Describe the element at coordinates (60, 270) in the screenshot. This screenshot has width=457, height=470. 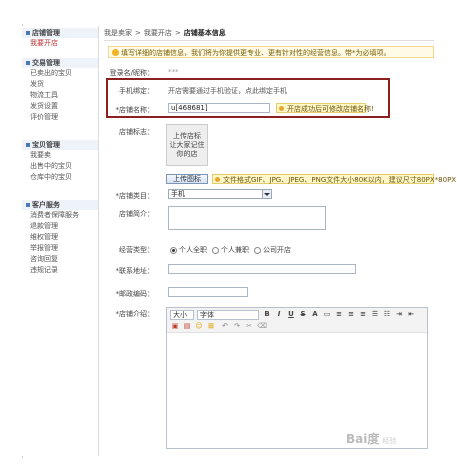
I see `sidebar-item-violations: 违规记录` at that location.